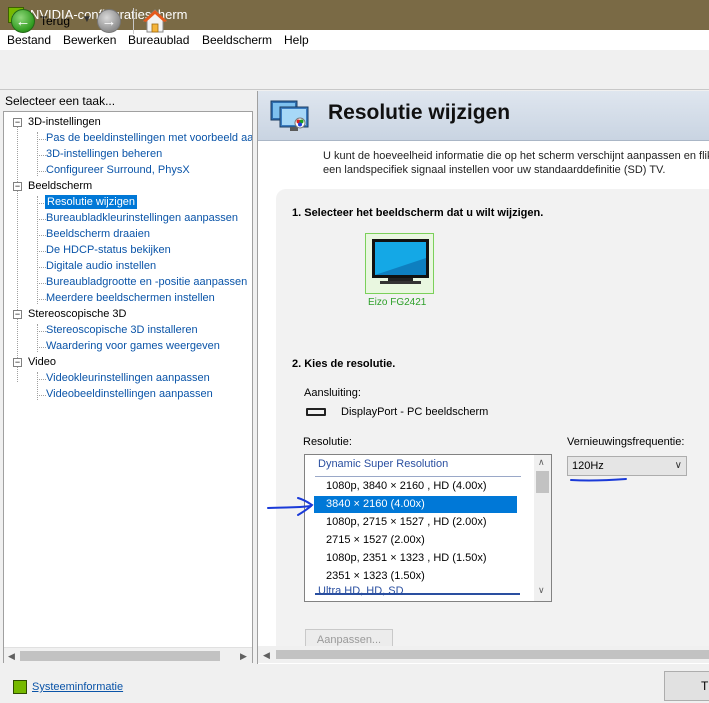 The width and height of the screenshot is (709, 703). I want to click on resolution-list-scrollbar: ∧ ∨, so click(542, 528).